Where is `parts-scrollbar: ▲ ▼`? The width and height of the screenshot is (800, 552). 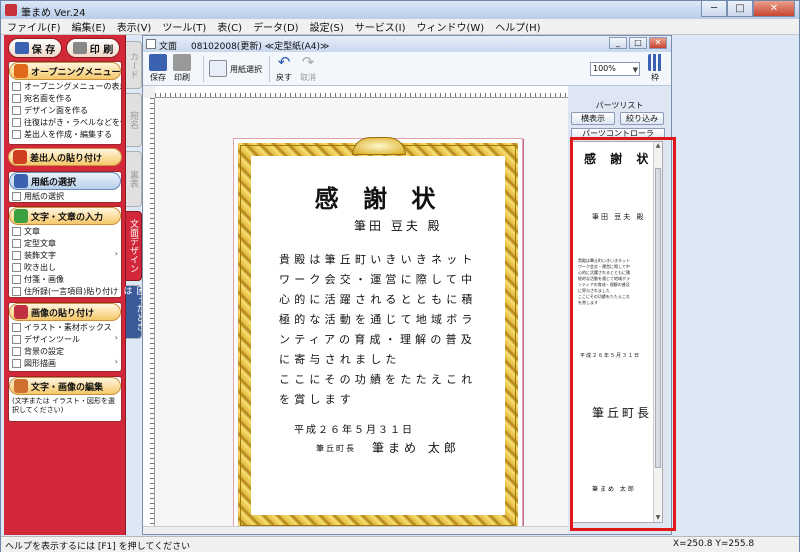 parts-scrollbar: ▲ ▼ is located at coordinates (657, 332).